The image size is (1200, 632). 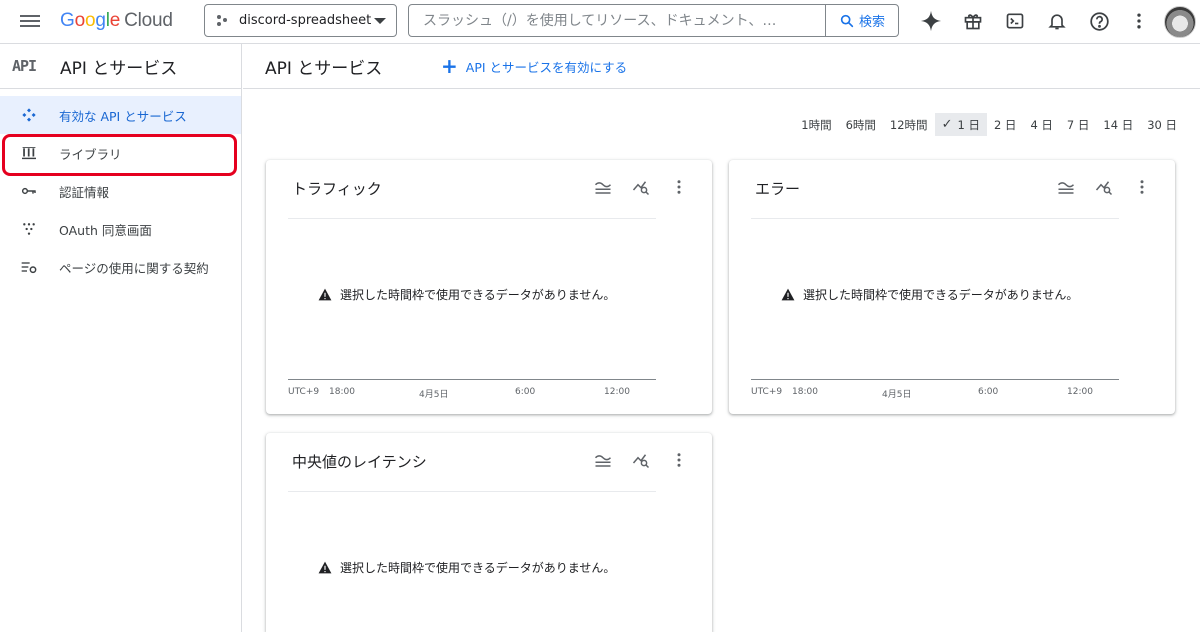 I want to click on api-badge-icon: API, so click(x=24, y=66).